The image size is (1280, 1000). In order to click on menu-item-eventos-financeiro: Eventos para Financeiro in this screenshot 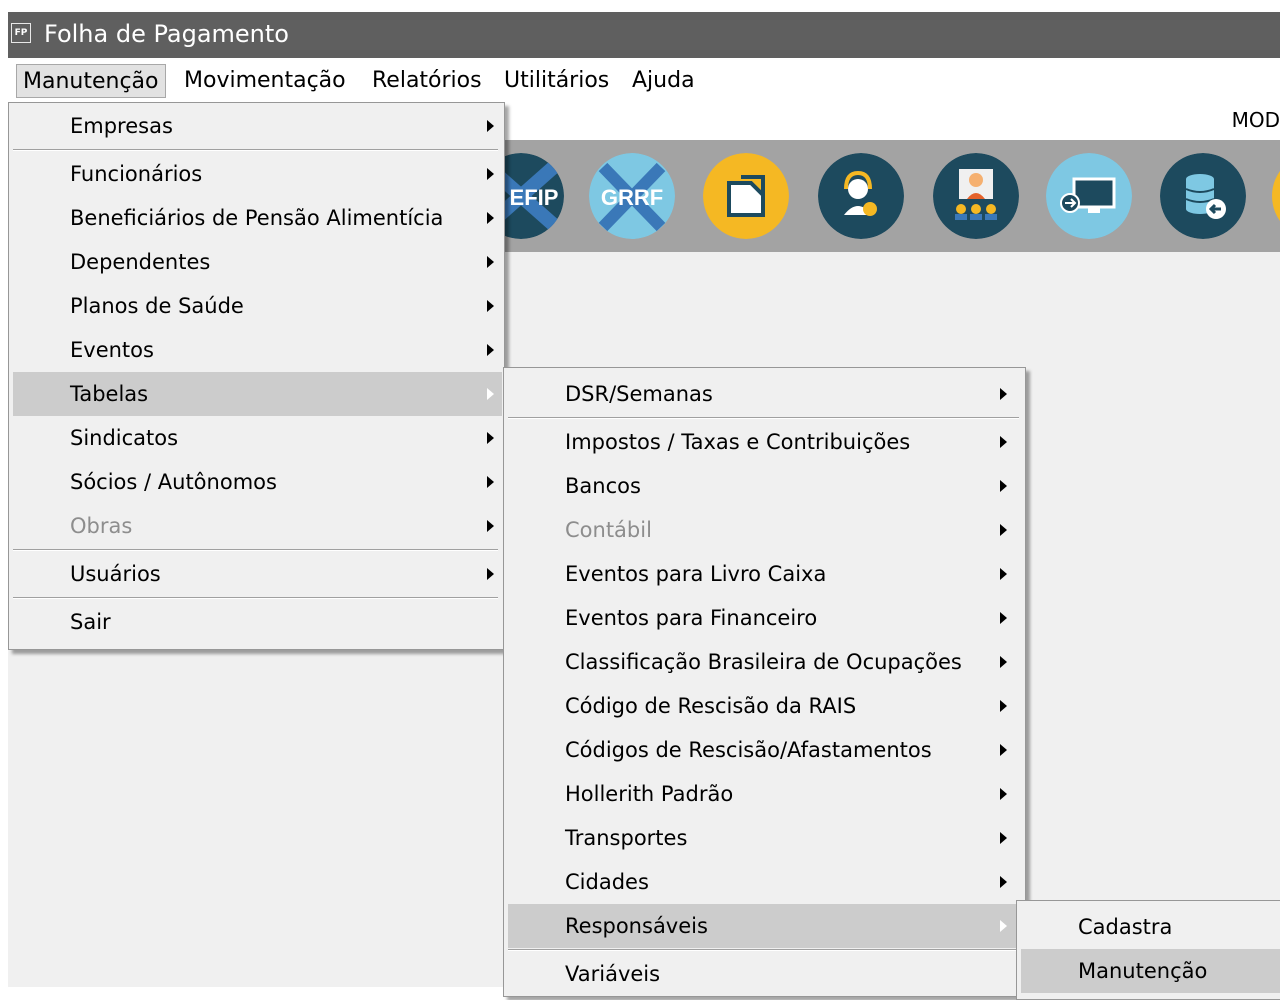, I will do `click(765, 618)`.